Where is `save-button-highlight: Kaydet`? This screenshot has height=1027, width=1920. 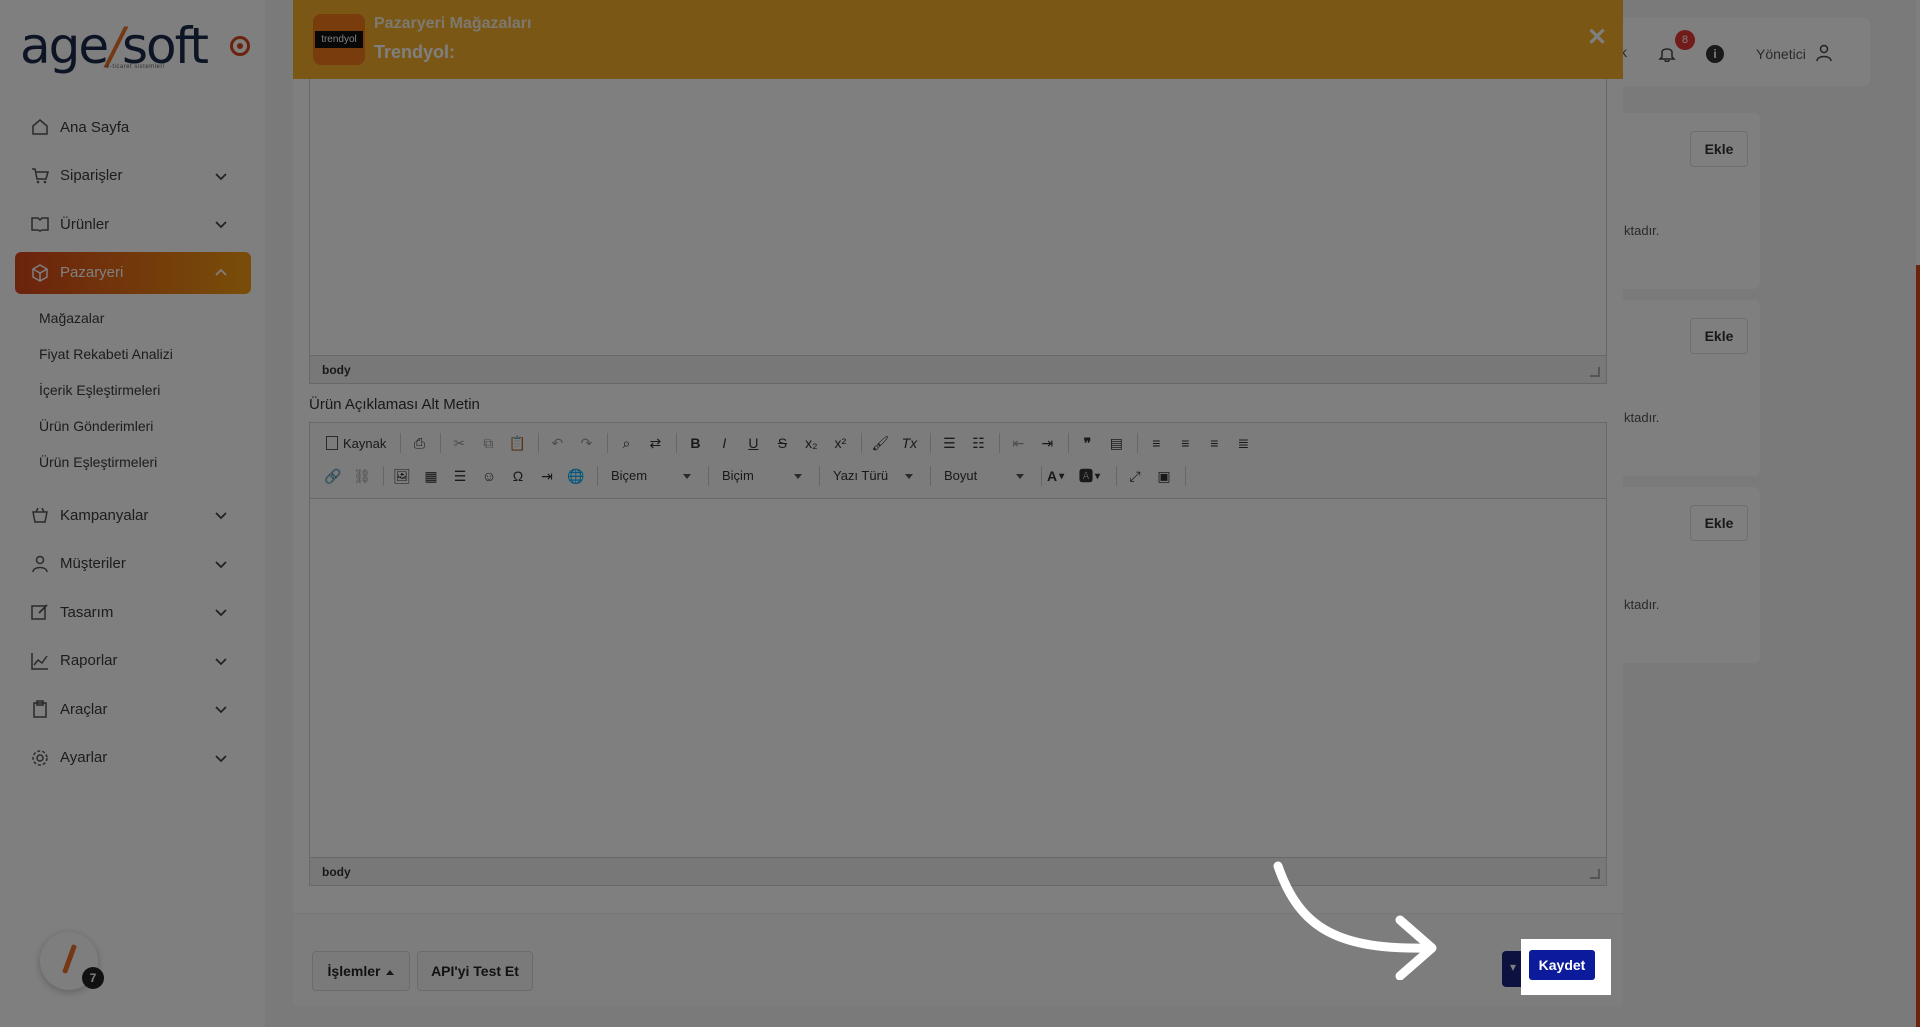 save-button-highlight: Kaydet is located at coordinates (1566, 967).